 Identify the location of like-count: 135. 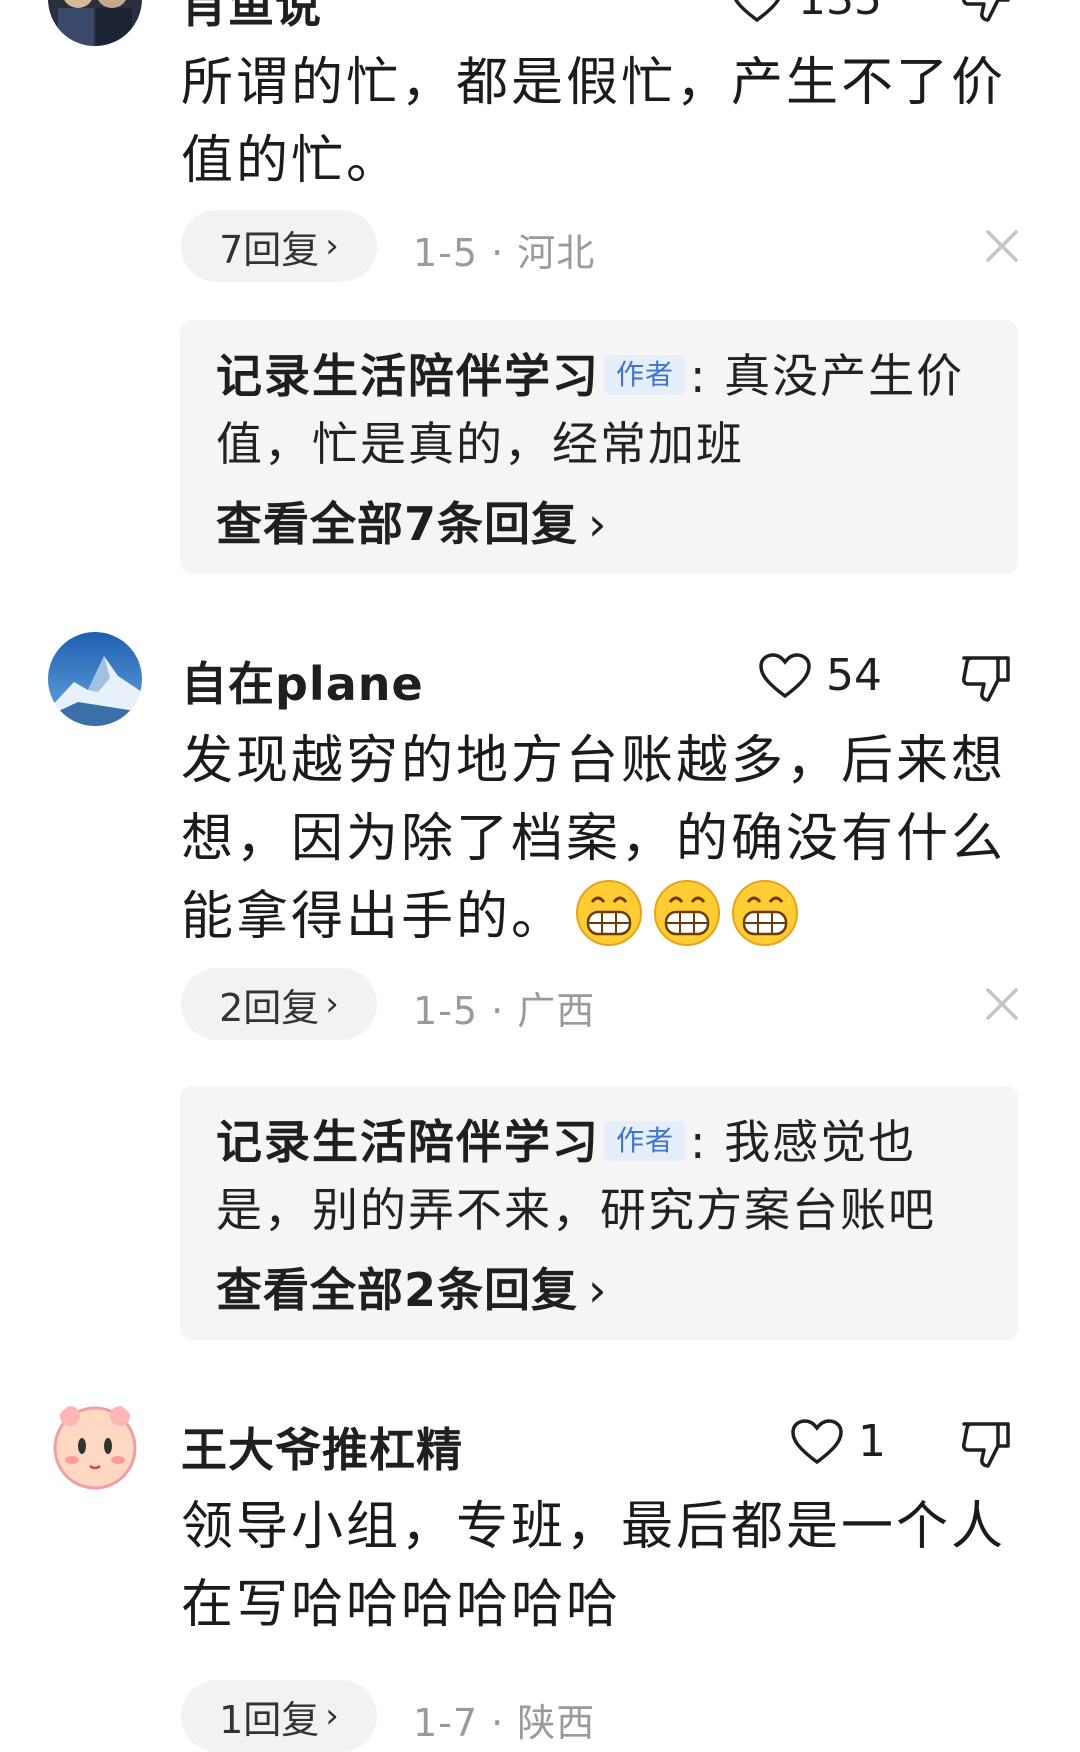
(840, 12).